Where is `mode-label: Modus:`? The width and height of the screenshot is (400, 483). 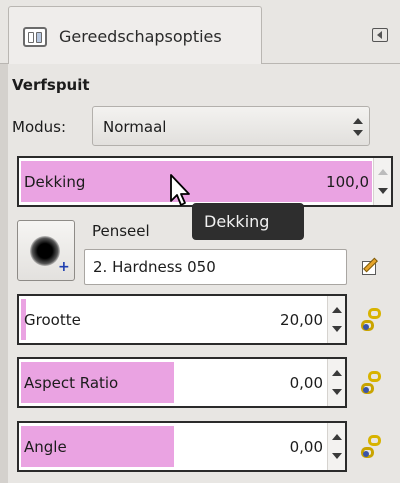
mode-label: Modus: is located at coordinates (39, 127).